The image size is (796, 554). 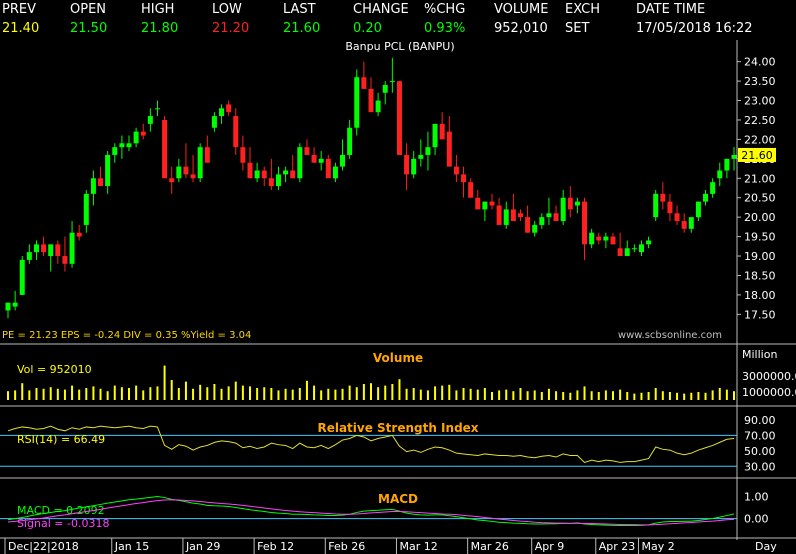 I want to click on price-tick-label-13: 17.50, so click(x=760, y=314).